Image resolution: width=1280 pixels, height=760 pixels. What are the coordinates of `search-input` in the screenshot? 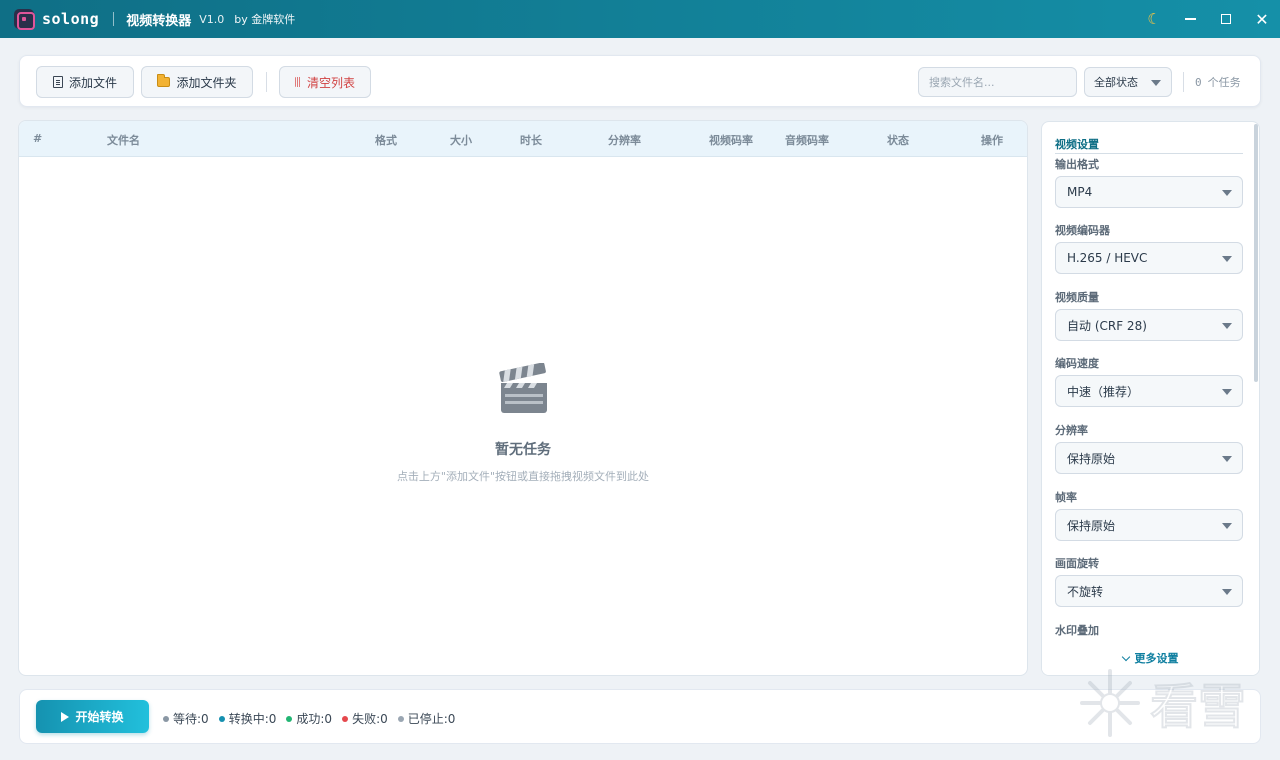 It's located at (997, 82).